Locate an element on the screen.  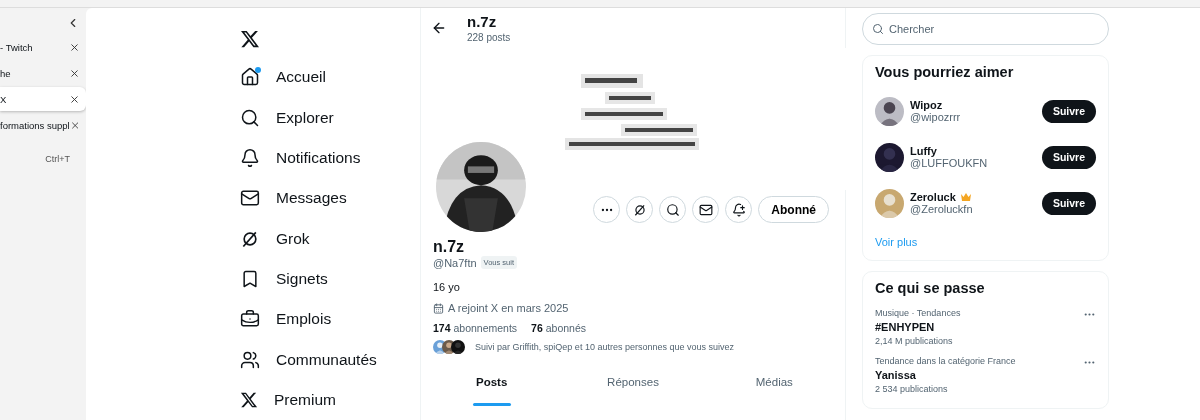
nav-item: Accueil is located at coordinates (322, 77).